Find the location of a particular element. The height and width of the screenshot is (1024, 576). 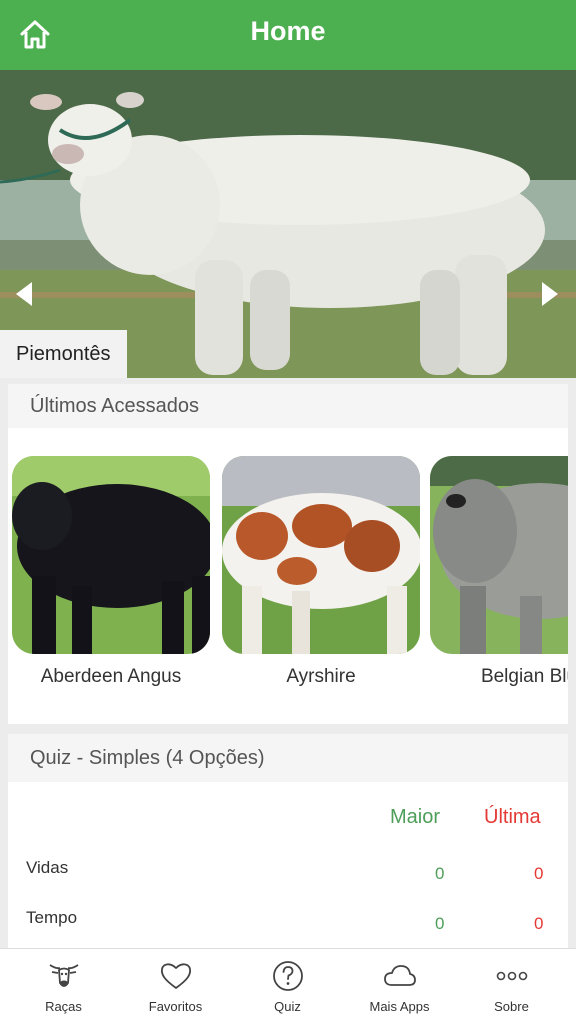

tab-racas: Raças is located at coordinates (63, 986).